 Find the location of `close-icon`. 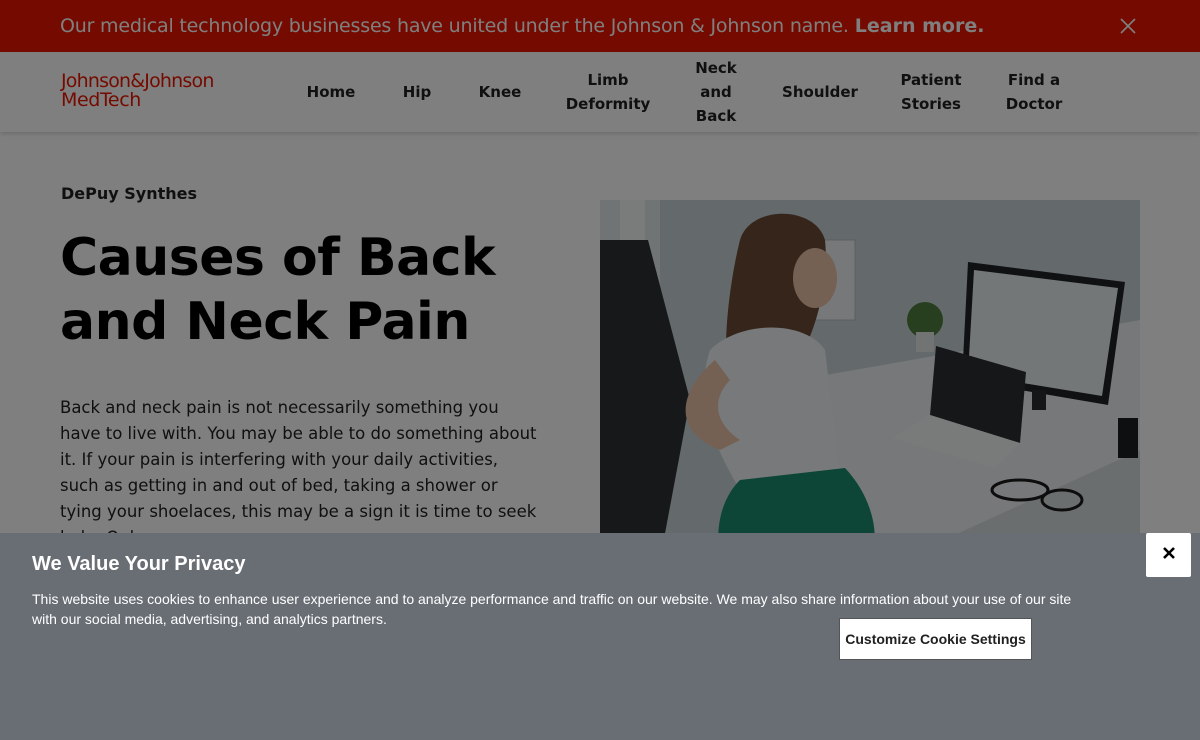

close-icon is located at coordinates (1169, 555).